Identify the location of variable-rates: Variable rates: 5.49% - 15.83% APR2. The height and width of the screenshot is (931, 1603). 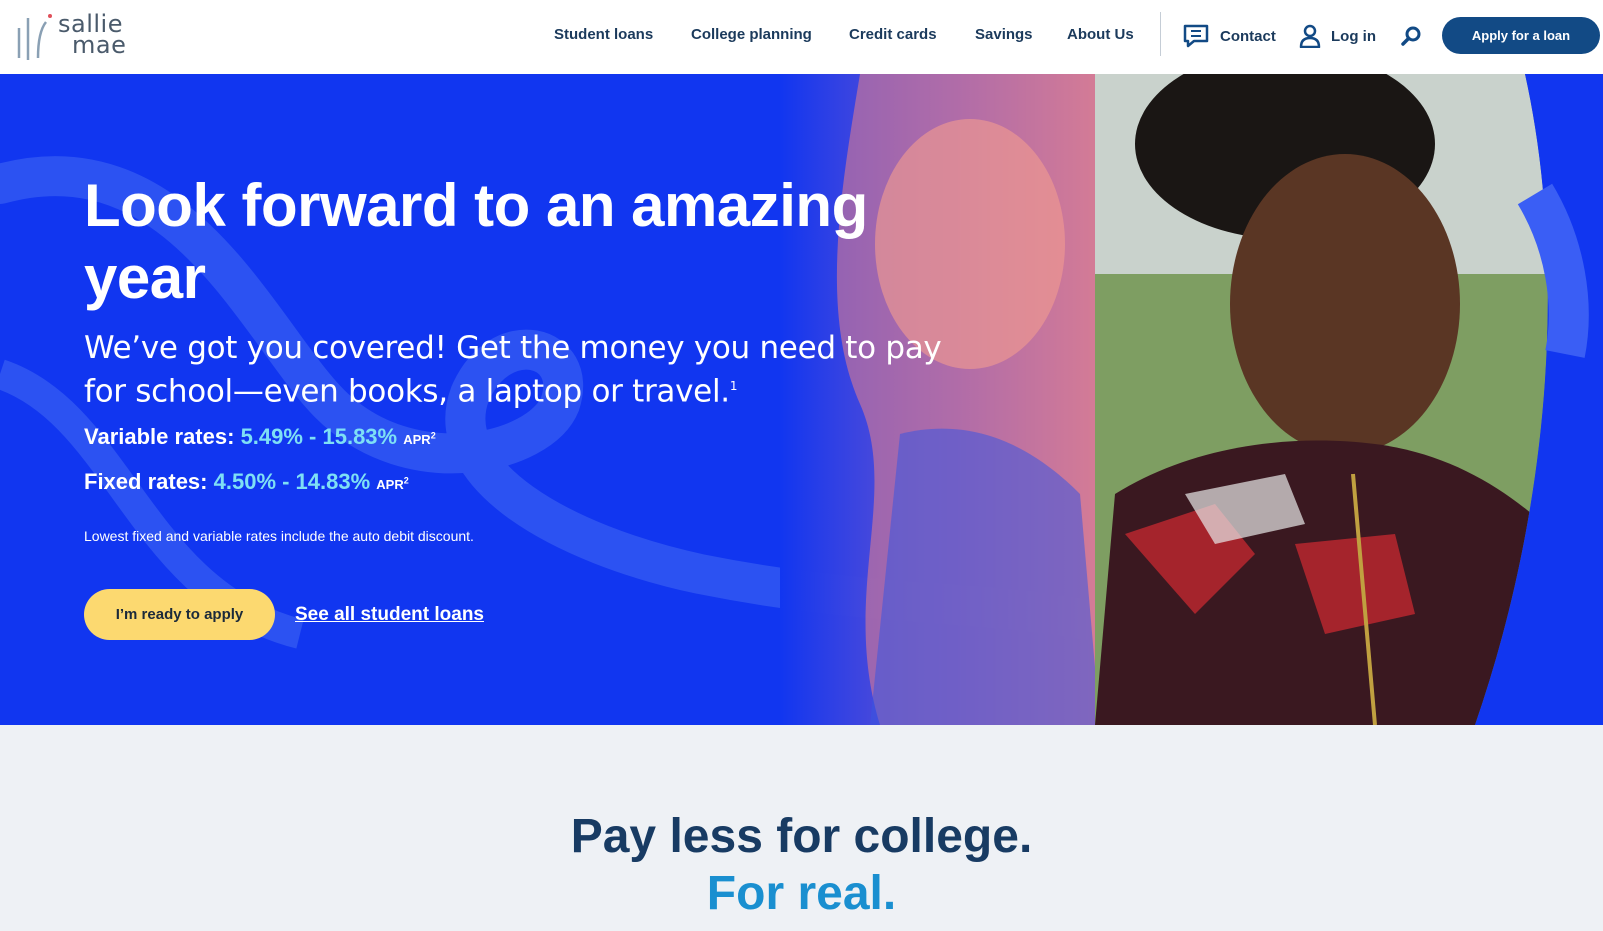
(260, 437).